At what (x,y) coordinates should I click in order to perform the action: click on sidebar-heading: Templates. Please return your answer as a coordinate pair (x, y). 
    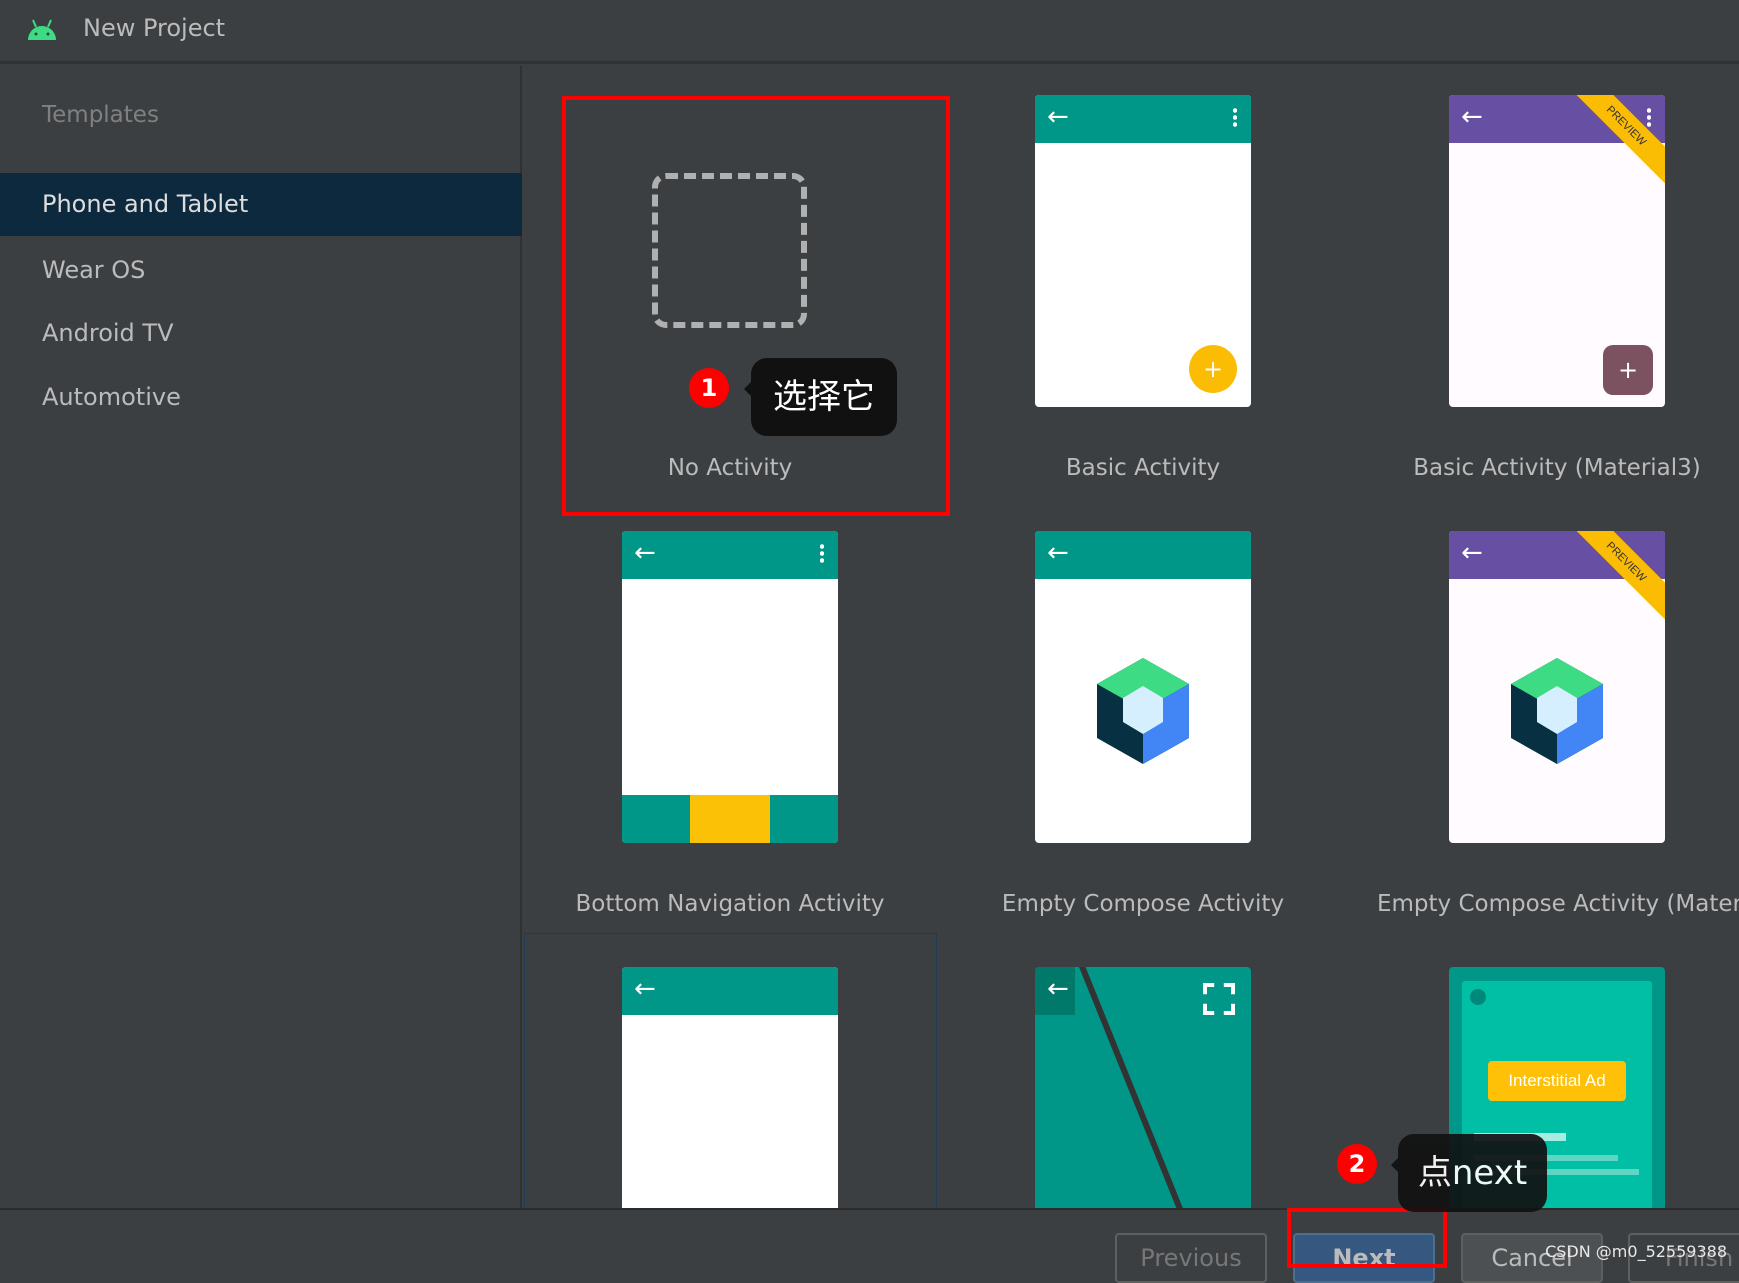
    Looking at the image, I should click on (100, 115).